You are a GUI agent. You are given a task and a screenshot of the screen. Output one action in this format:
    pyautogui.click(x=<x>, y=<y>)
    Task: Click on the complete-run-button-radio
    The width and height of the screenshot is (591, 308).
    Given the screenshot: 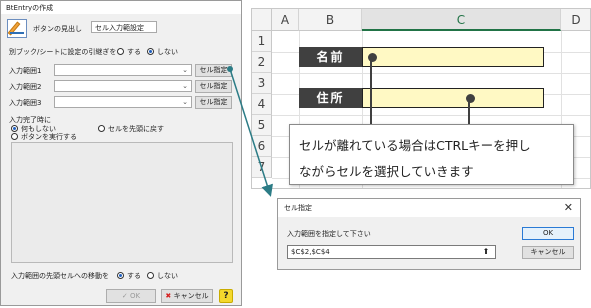 What is the action you would take?
    pyautogui.click(x=14, y=136)
    